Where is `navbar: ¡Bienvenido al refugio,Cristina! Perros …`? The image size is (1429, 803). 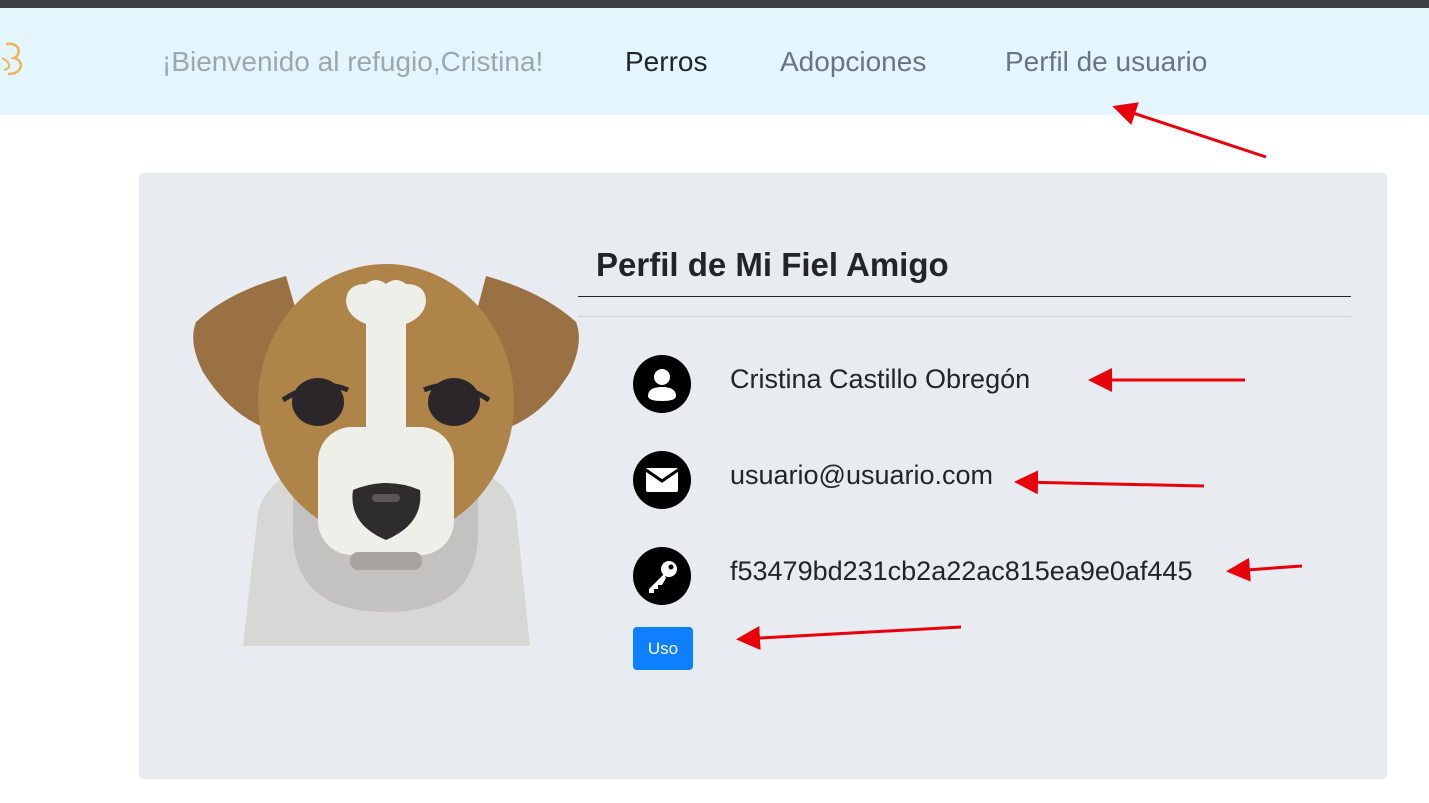 navbar: ¡Bienvenido al refugio,Cristina! Perros … is located at coordinates (714, 61).